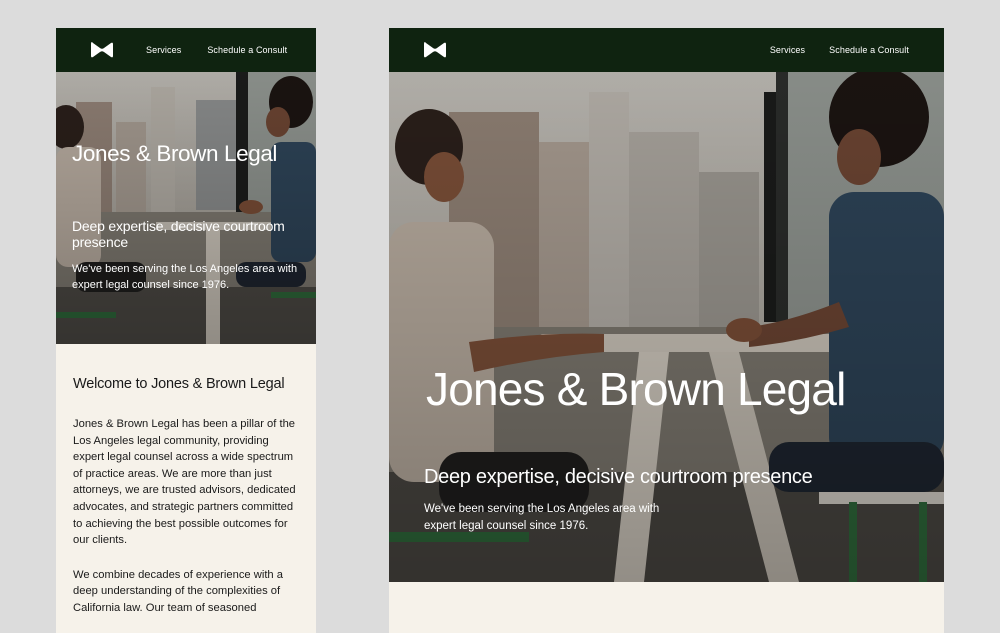 The width and height of the screenshot is (1000, 633). What do you see at coordinates (666, 607) in the screenshot?
I see `desktop-content-section` at bounding box center [666, 607].